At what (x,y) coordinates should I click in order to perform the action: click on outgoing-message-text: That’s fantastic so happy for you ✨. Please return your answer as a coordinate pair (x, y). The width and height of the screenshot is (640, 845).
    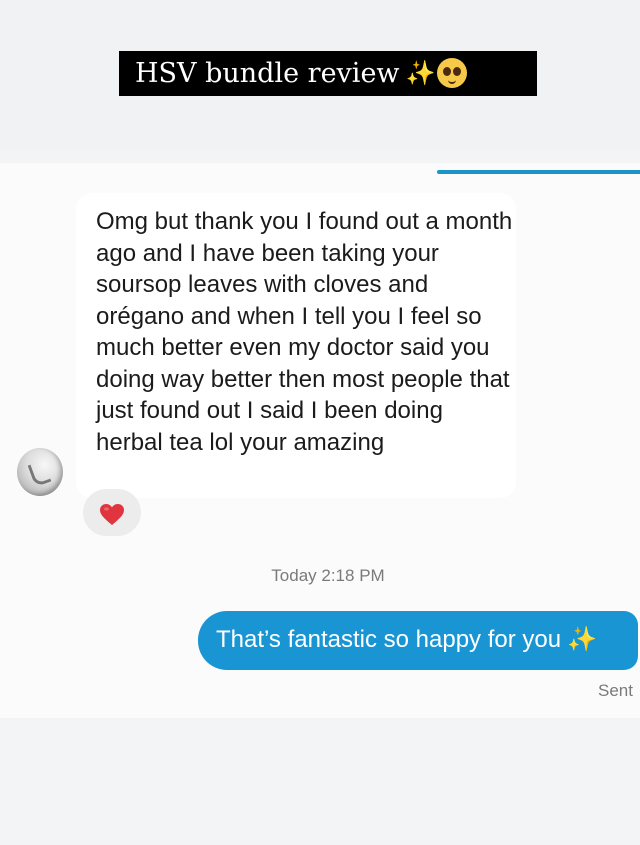
    Looking at the image, I should click on (406, 640).